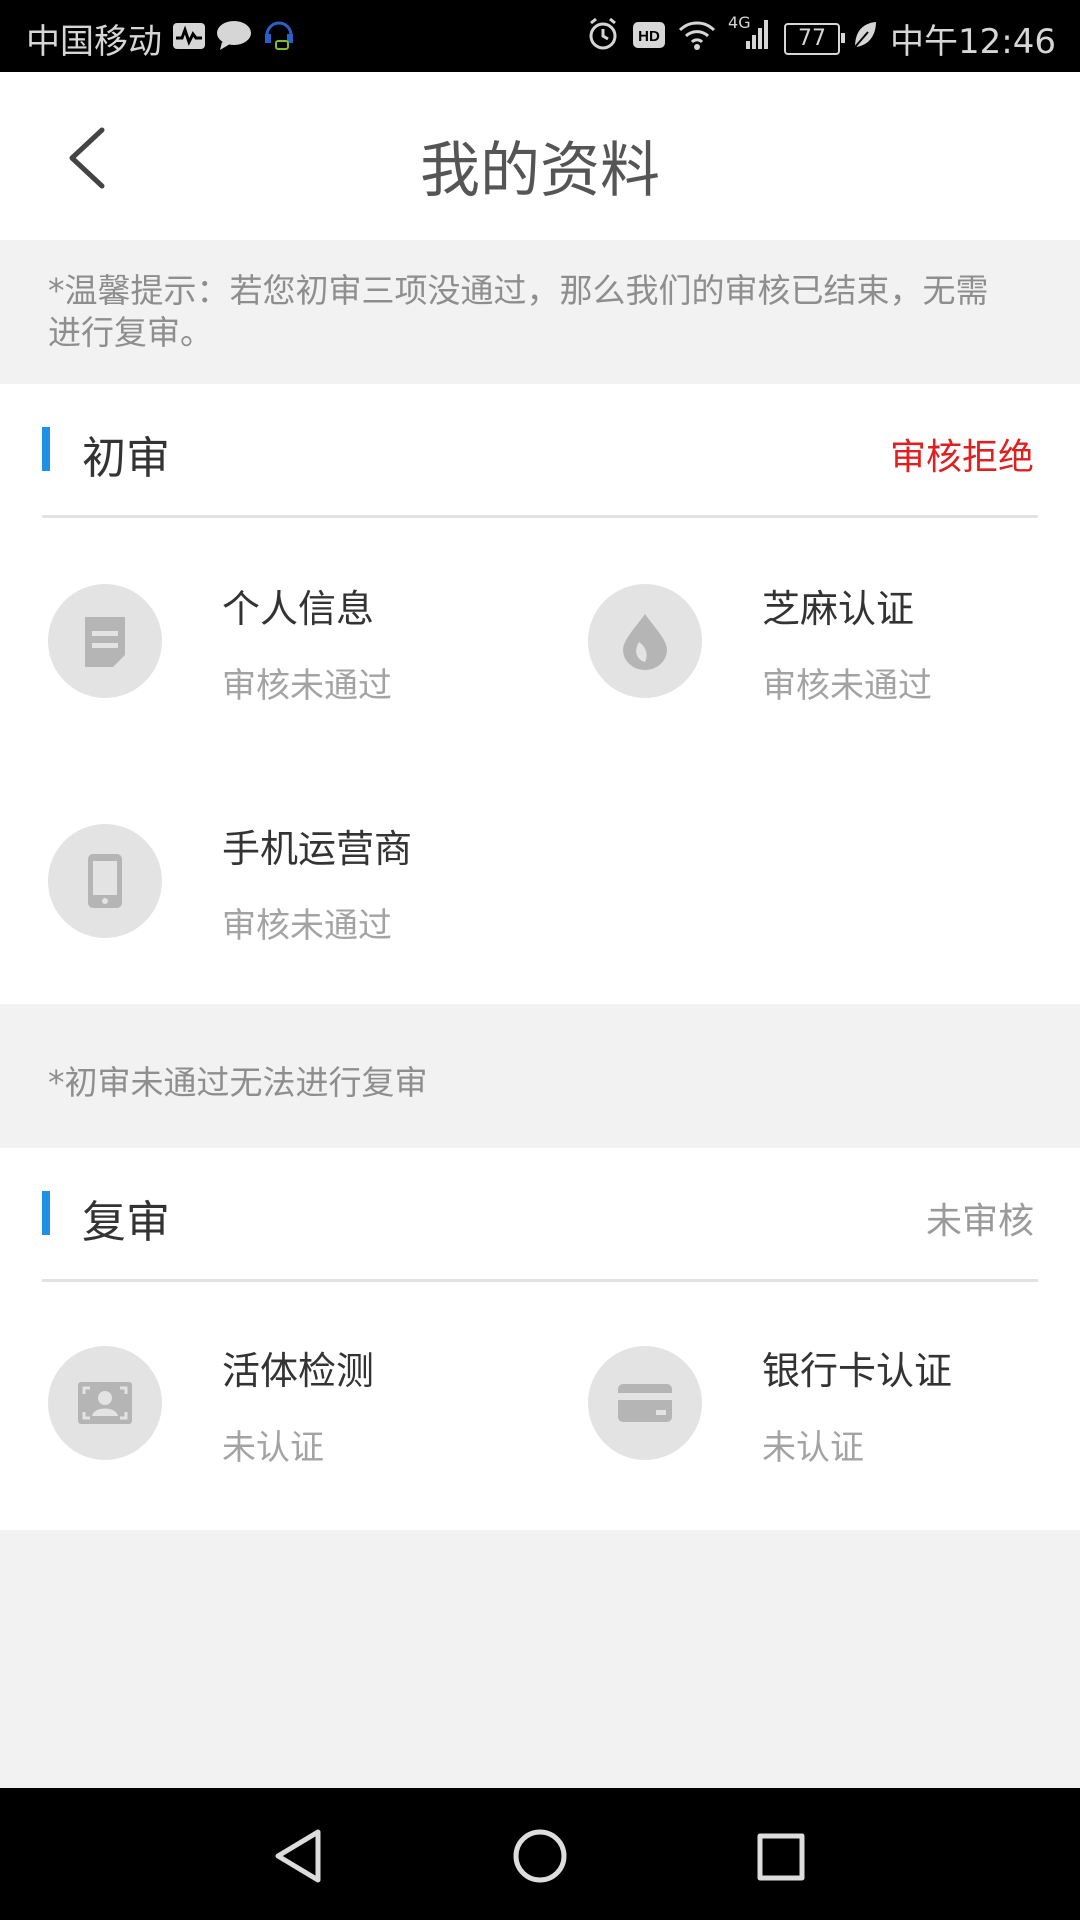  Describe the element at coordinates (126, 1222) in the screenshot. I see `second-review-title: 复审` at that location.